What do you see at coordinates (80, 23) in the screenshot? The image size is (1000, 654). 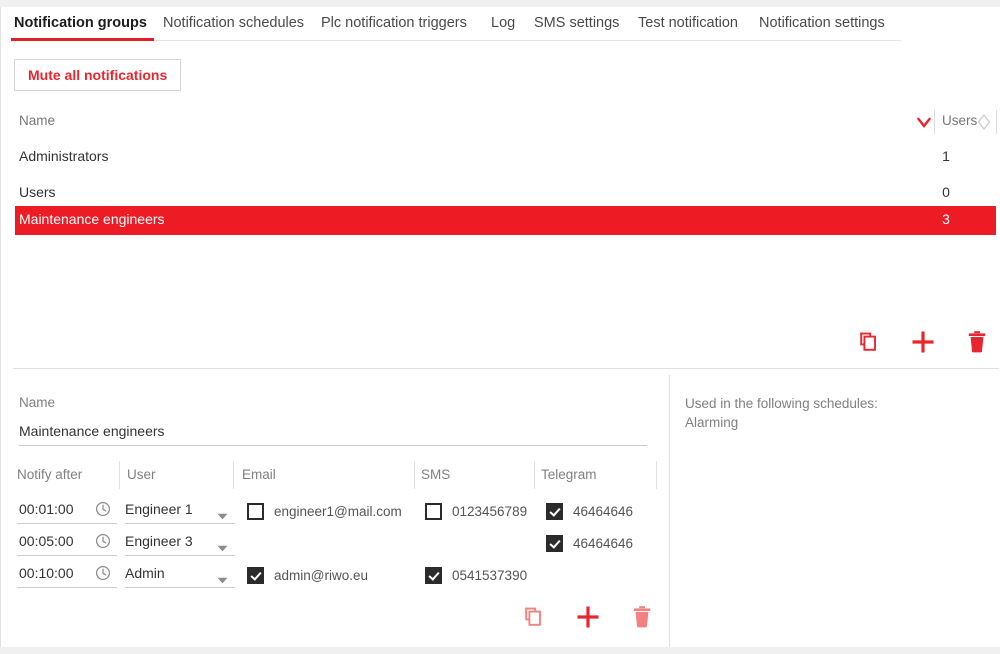 I see `tab-notification-groups: Notification groups` at bounding box center [80, 23].